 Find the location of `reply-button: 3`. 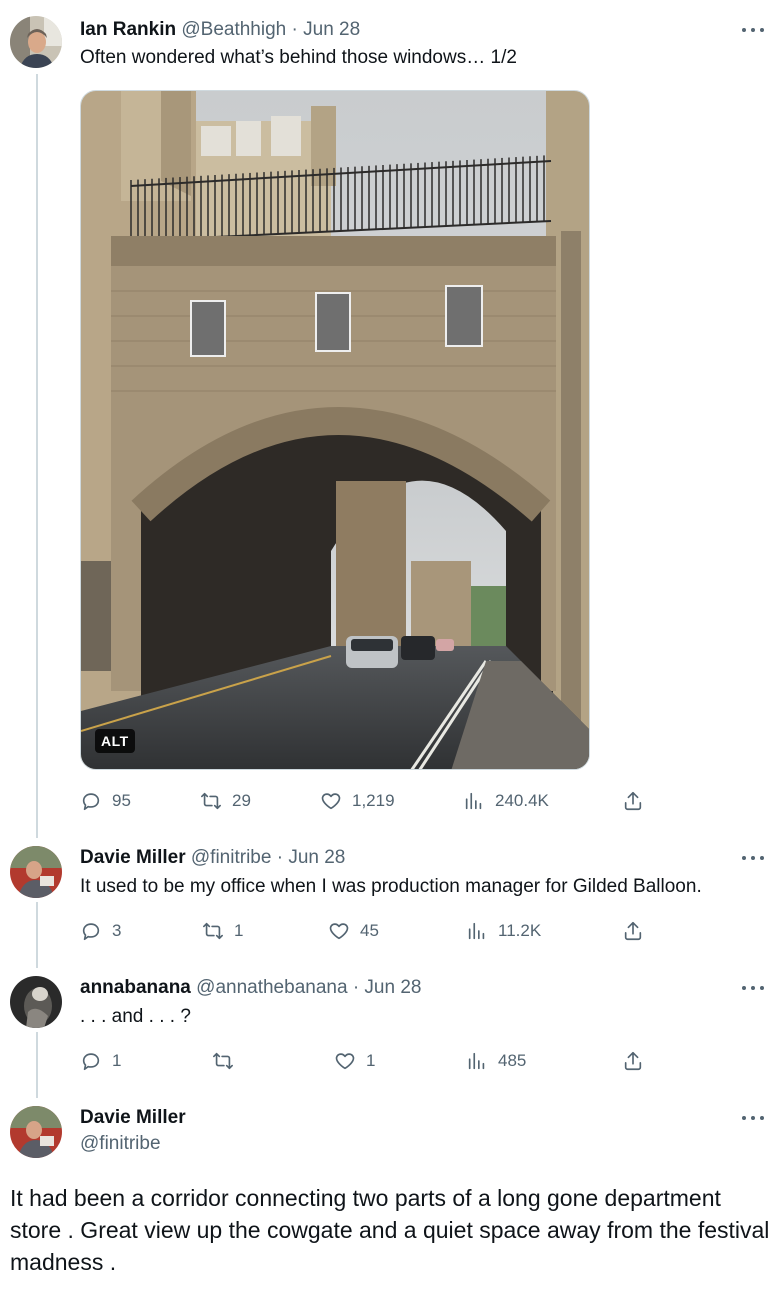

reply-button: 3 is located at coordinates (100, 931).